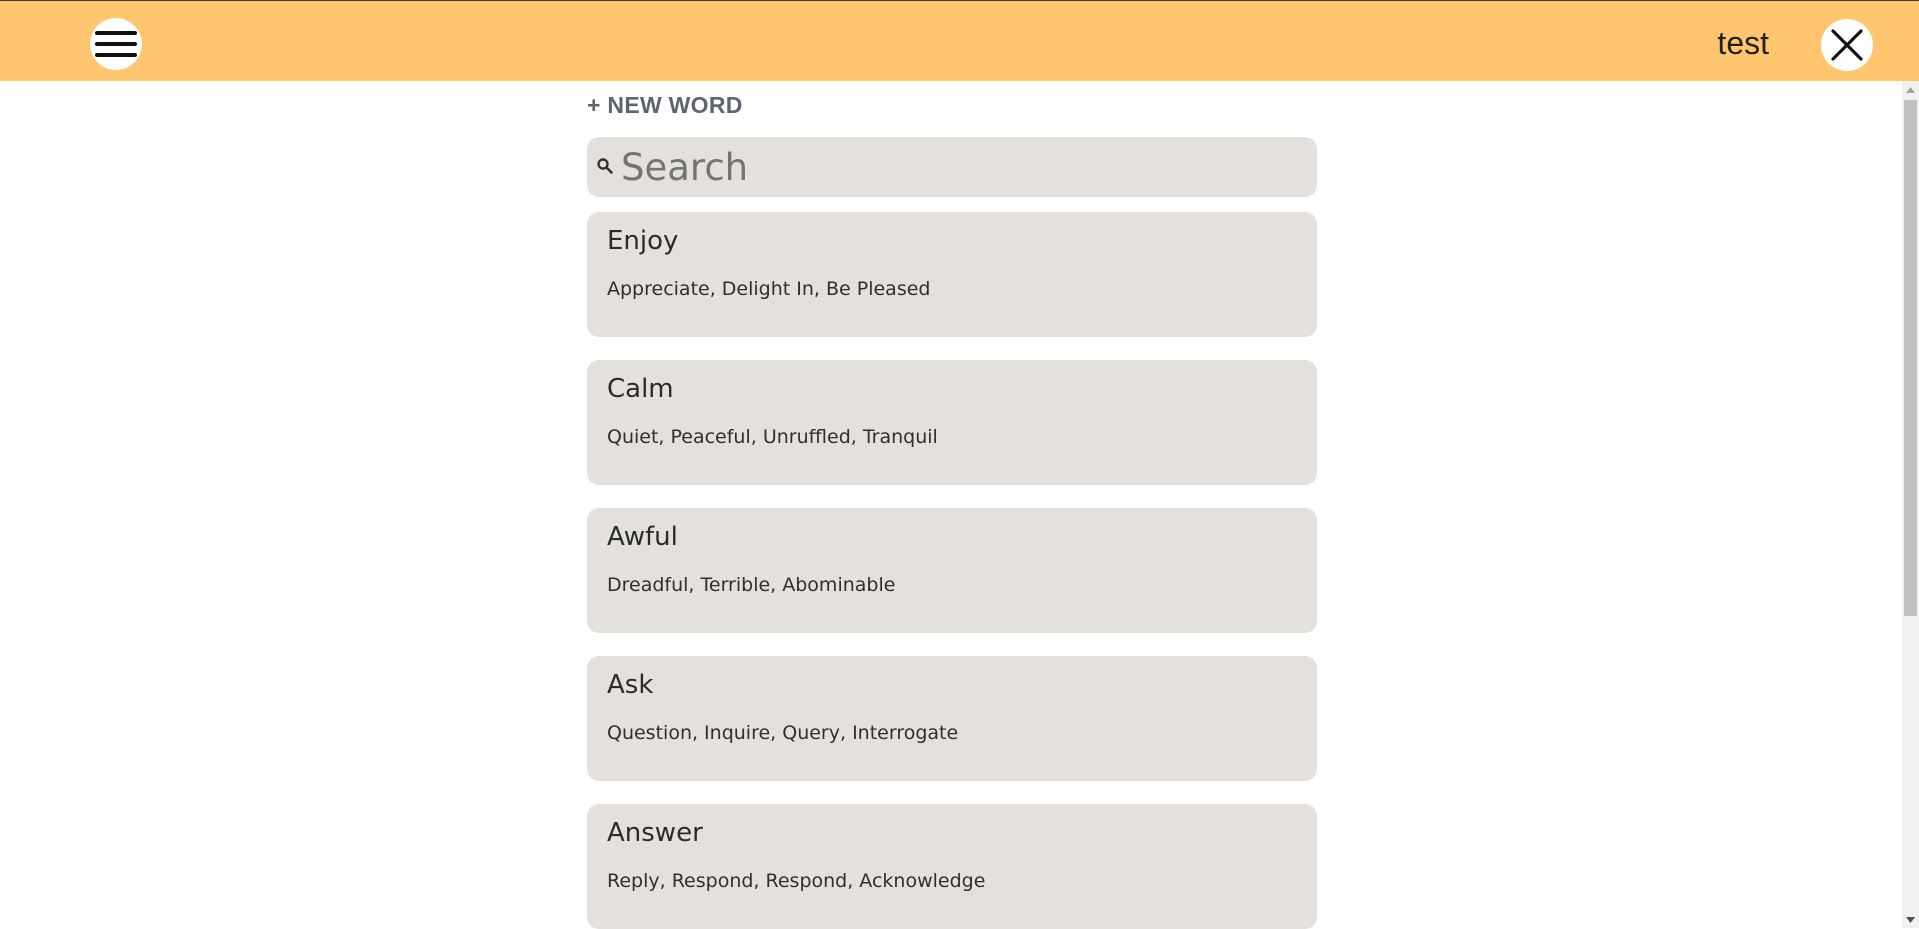  I want to click on scroll-down-arrow-icon, so click(1910, 919).